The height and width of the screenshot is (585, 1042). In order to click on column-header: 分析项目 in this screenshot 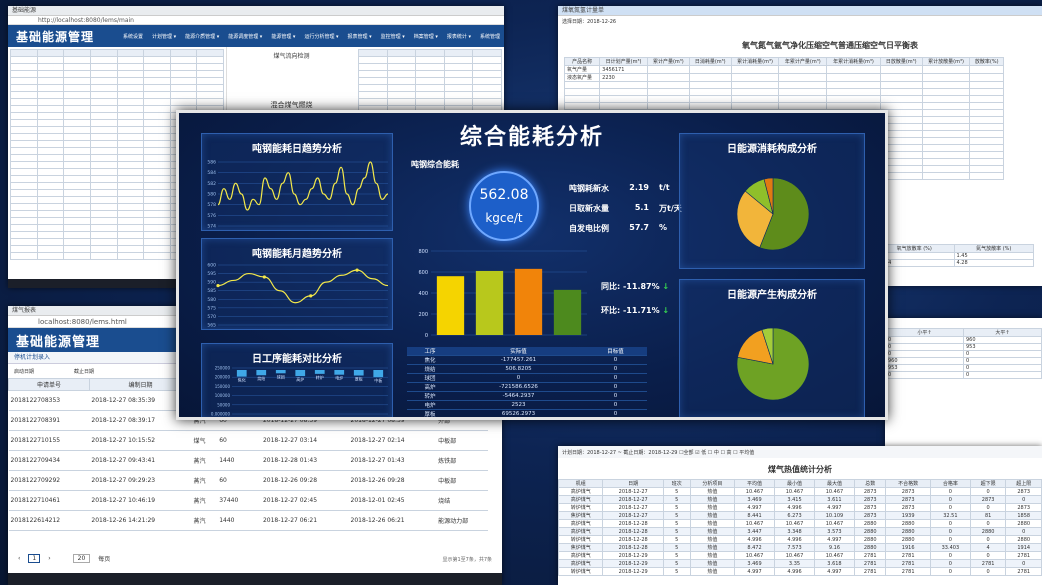, I will do `click(712, 483)`.